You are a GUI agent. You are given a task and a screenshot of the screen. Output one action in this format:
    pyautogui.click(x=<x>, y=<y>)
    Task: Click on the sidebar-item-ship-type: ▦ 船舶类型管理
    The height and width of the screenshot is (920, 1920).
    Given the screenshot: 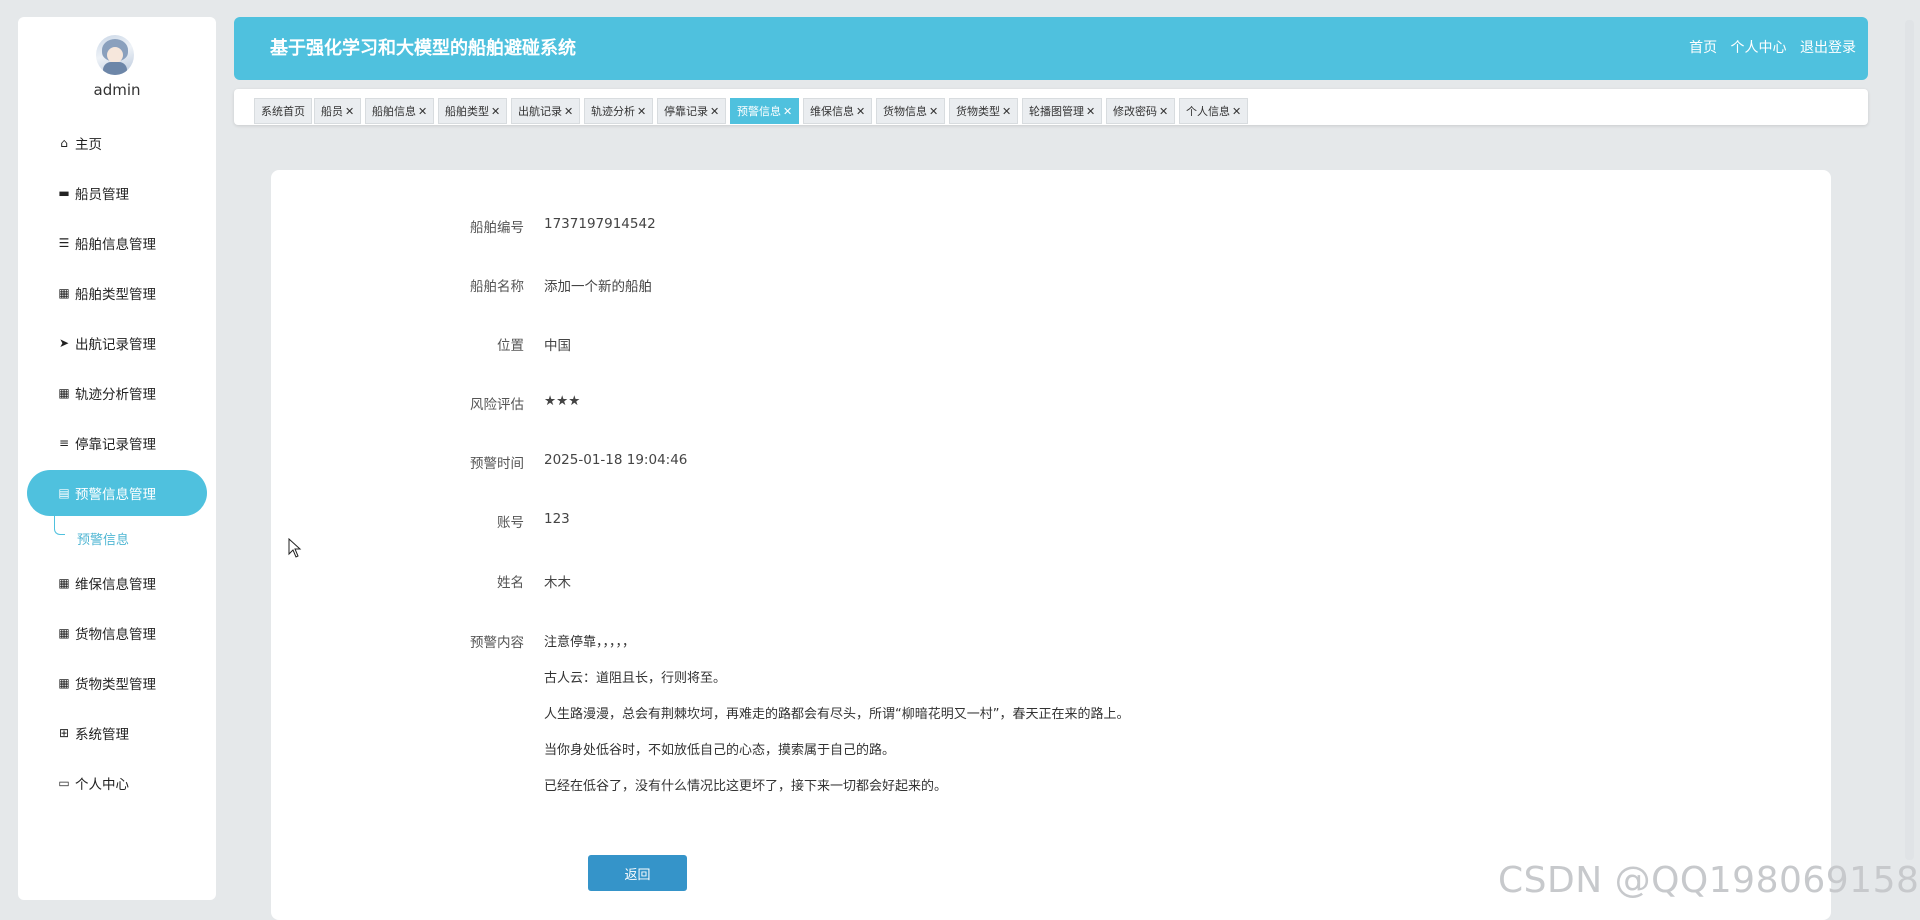 What is the action you would take?
    pyautogui.click(x=117, y=293)
    